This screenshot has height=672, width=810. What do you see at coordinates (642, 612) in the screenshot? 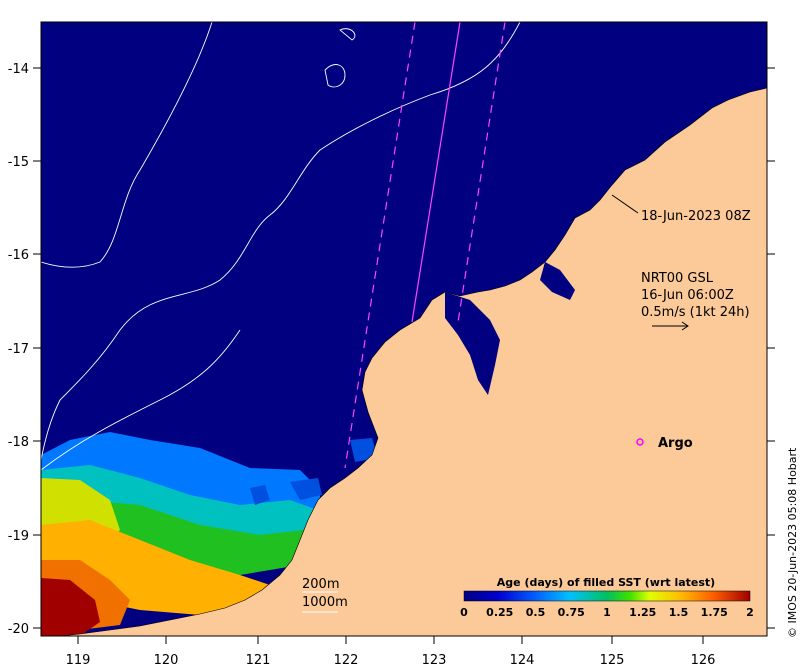
I see `colorbar-tick-label: 1.25` at bounding box center [642, 612].